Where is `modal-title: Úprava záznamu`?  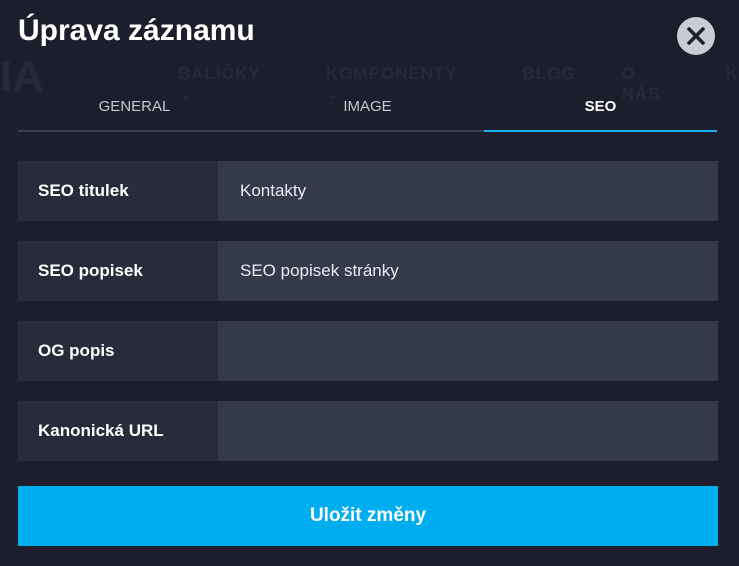
modal-title: Úprava záznamu is located at coordinates (136, 30).